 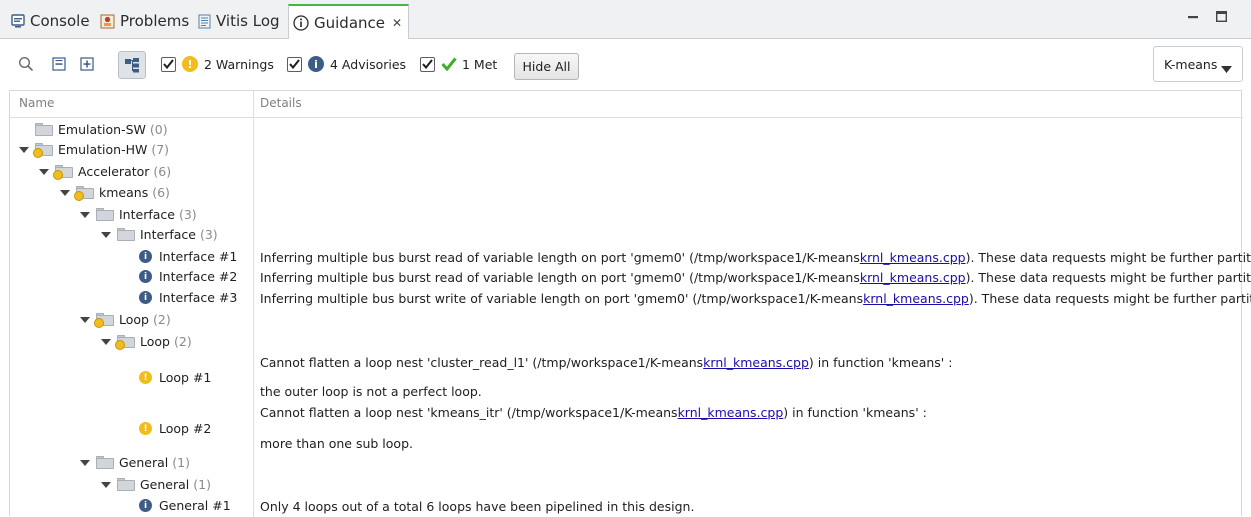 I want to click on column-header-name: Name, so click(x=36, y=103).